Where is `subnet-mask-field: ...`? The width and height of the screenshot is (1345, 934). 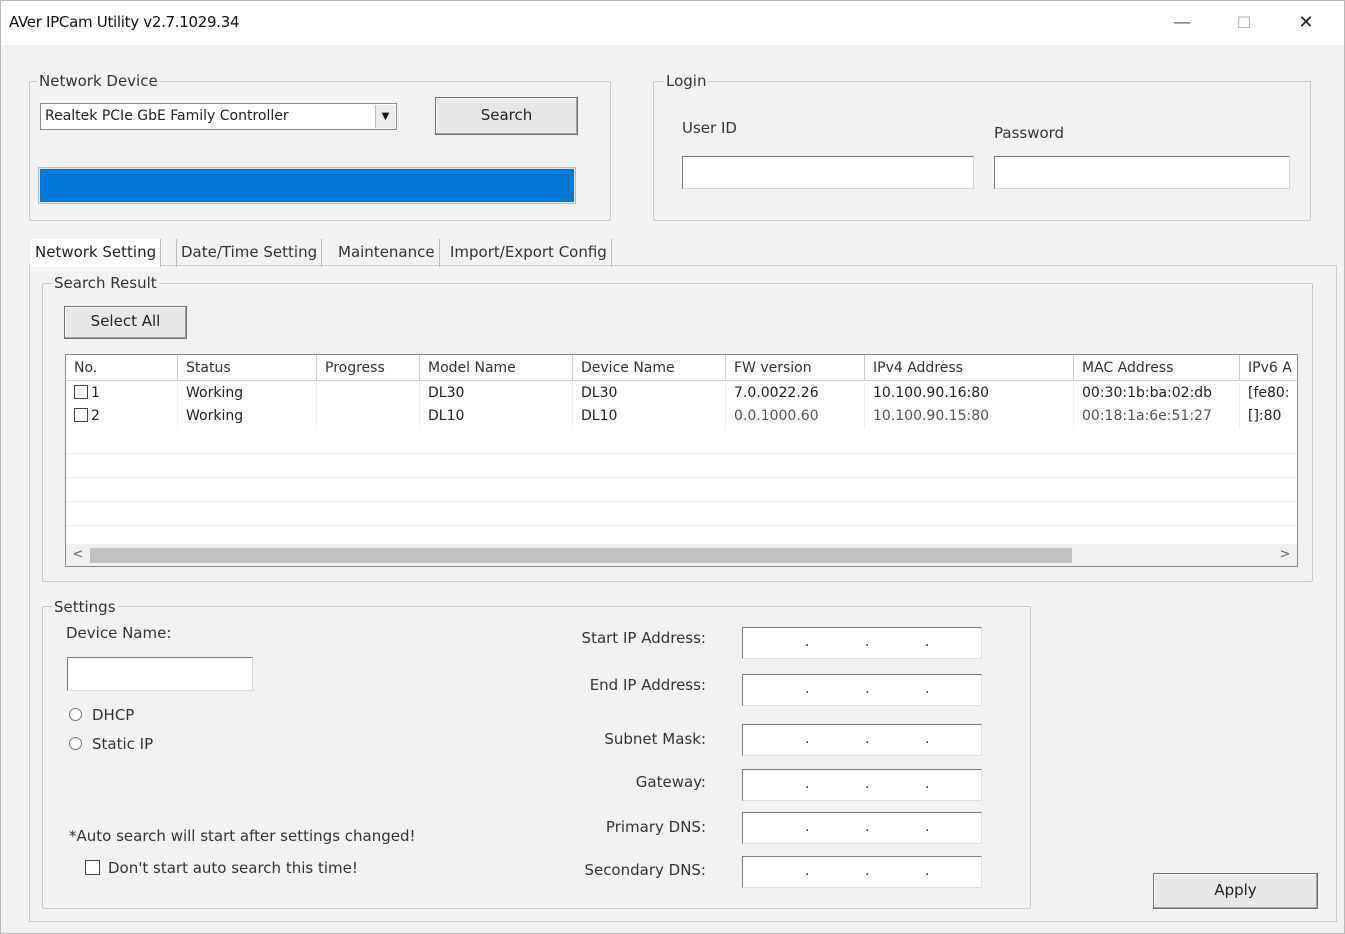
subnet-mask-field: ... is located at coordinates (862, 740).